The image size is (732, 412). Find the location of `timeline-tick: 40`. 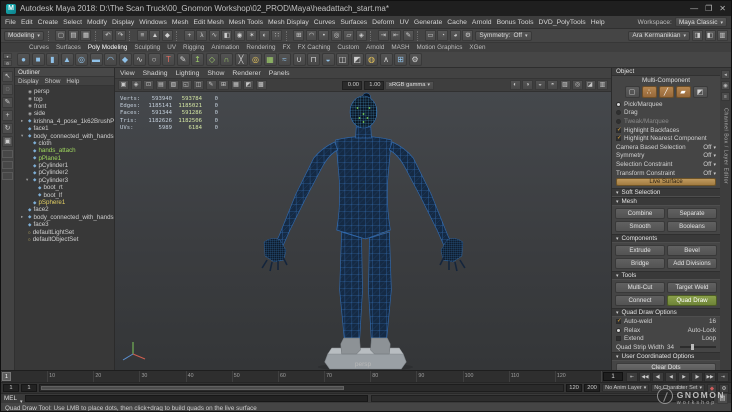

timeline-tick: 40 is located at coordinates (208, 376).